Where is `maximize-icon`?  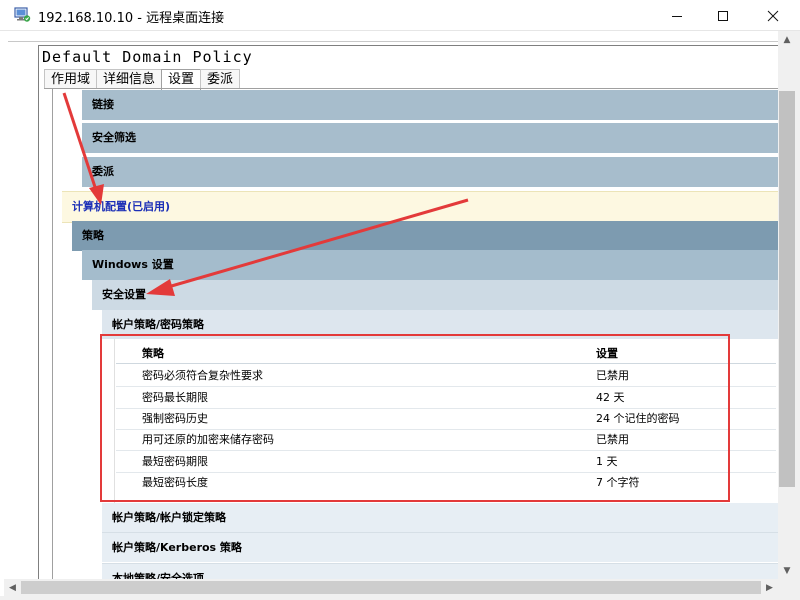 maximize-icon is located at coordinates (723, 15).